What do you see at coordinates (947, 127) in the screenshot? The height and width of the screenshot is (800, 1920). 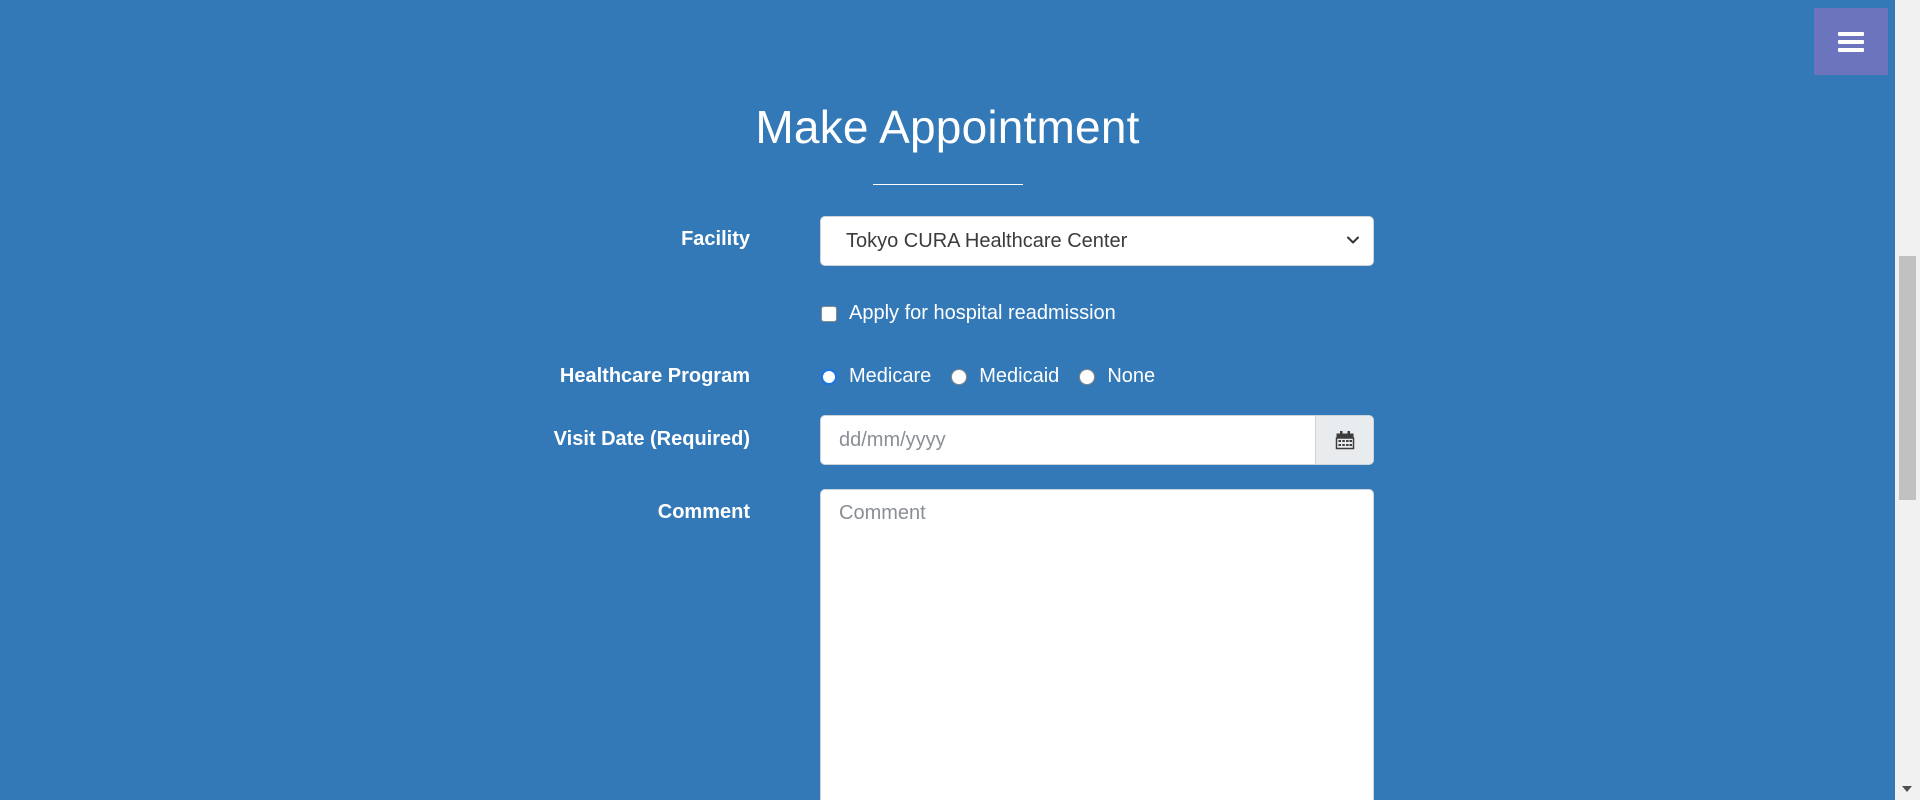 I see `page-title: Make Appointment` at bounding box center [947, 127].